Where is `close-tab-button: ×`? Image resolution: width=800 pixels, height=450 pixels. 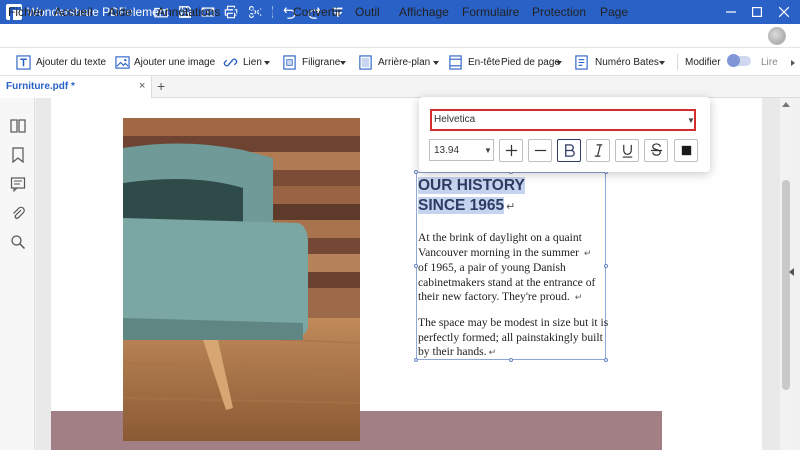
close-tab-button: × is located at coordinates (142, 86).